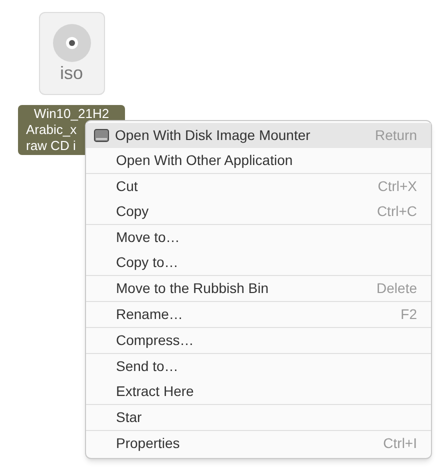 This screenshot has height=471, width=447. What do you see at coordinates (258, 186) in the screenshot?
I see `menu-item: Cut Ctrl+X` at bounding box center [258, 186].